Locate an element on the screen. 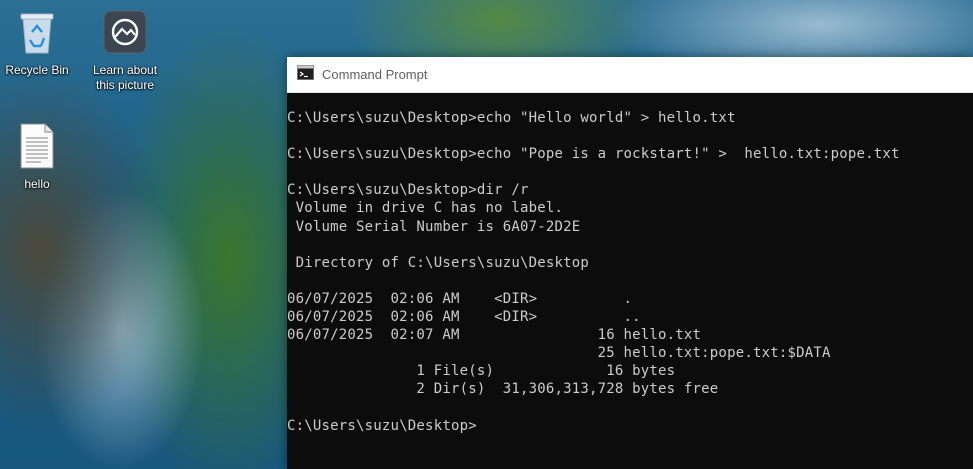 The width and height of the screenshot is (973, 469). console-line: C:\Users\suzu\Desktop>dir /r is located at coordinates (408, 190).